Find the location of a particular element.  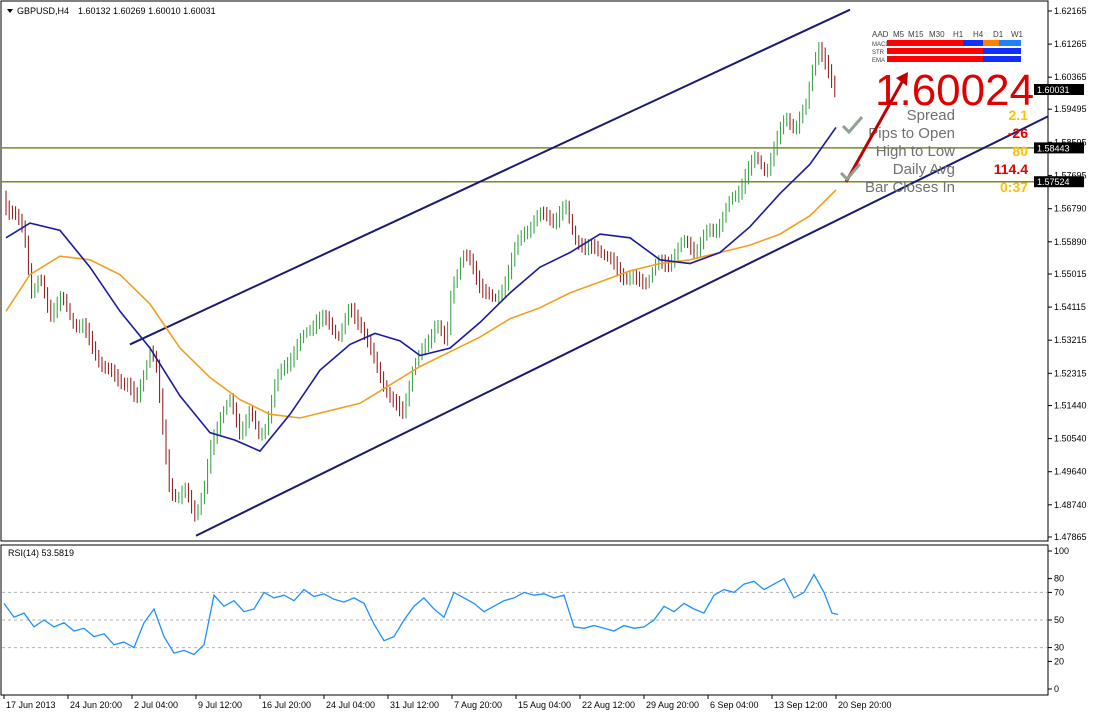

price-tick-label: 1.53215 is located at coordinates (1070, 340).